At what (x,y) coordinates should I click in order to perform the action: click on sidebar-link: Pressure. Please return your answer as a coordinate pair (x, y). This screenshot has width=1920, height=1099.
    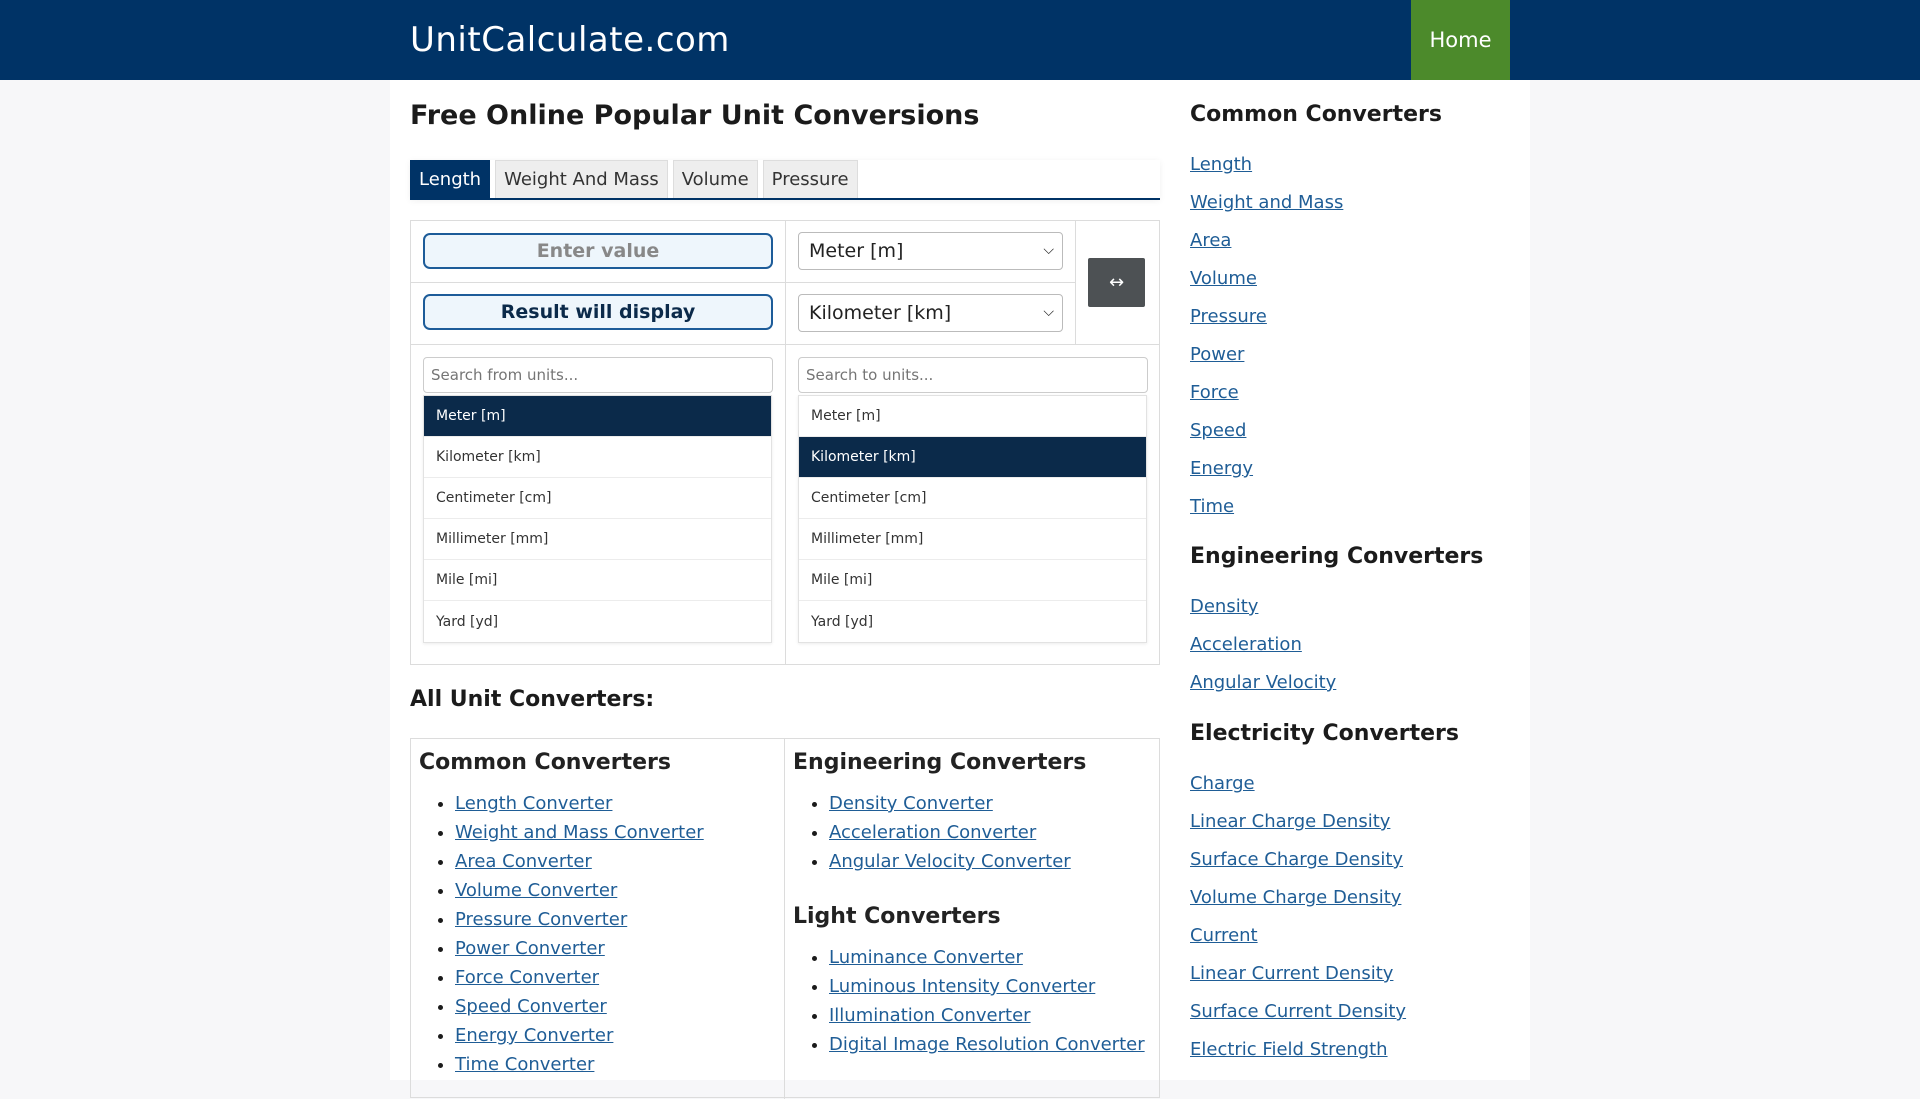
    Looking at the image, I should click on (1266, 317).